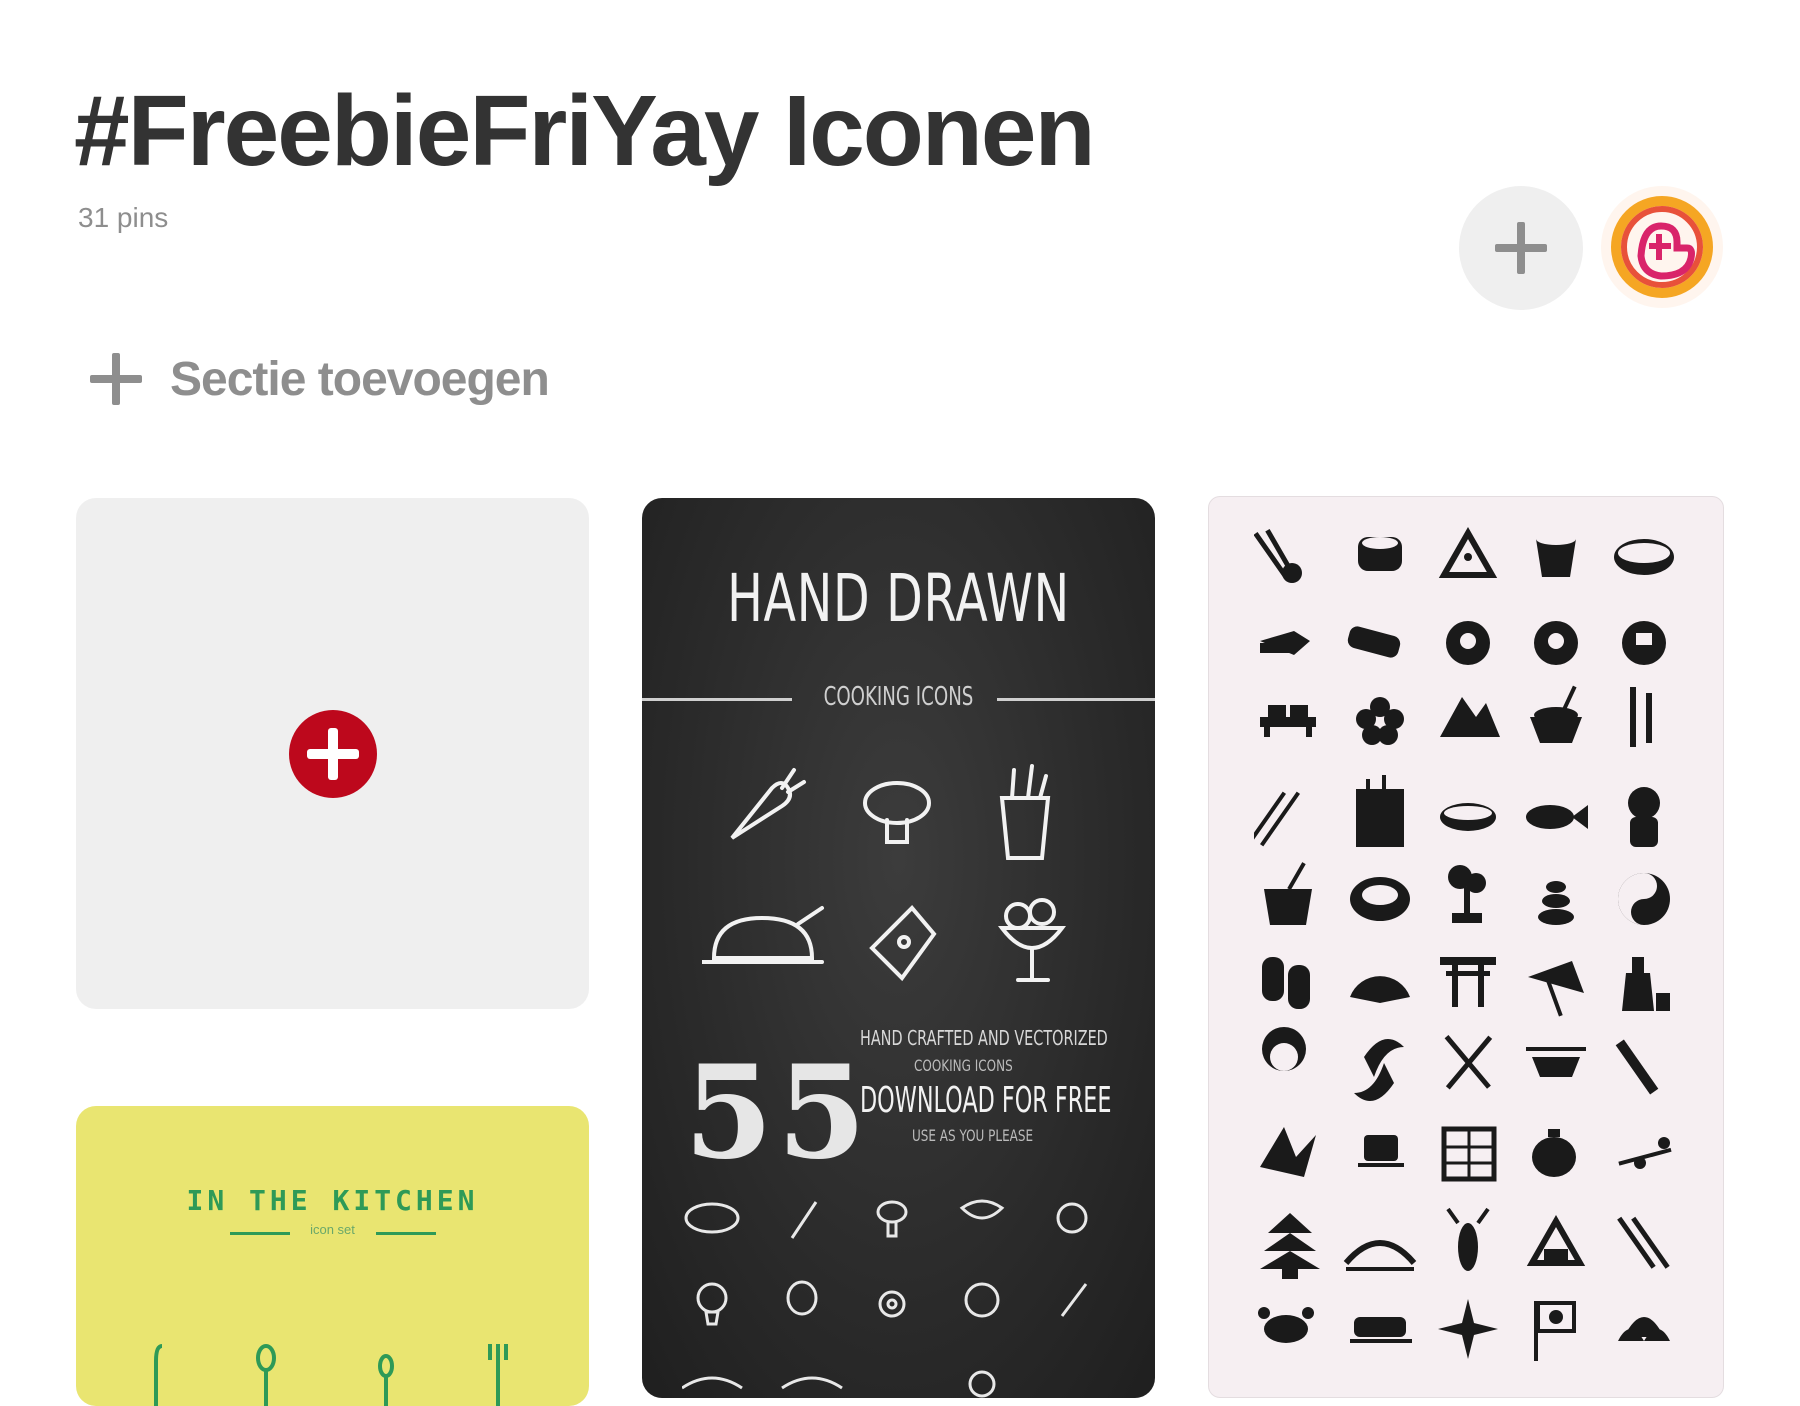 The height and width of the screenshot is (1406, 1800). What do you see at coordinates (1470, 717) in the screenshot?
I see `mountain-icon` at bounding box center [1470, 717].